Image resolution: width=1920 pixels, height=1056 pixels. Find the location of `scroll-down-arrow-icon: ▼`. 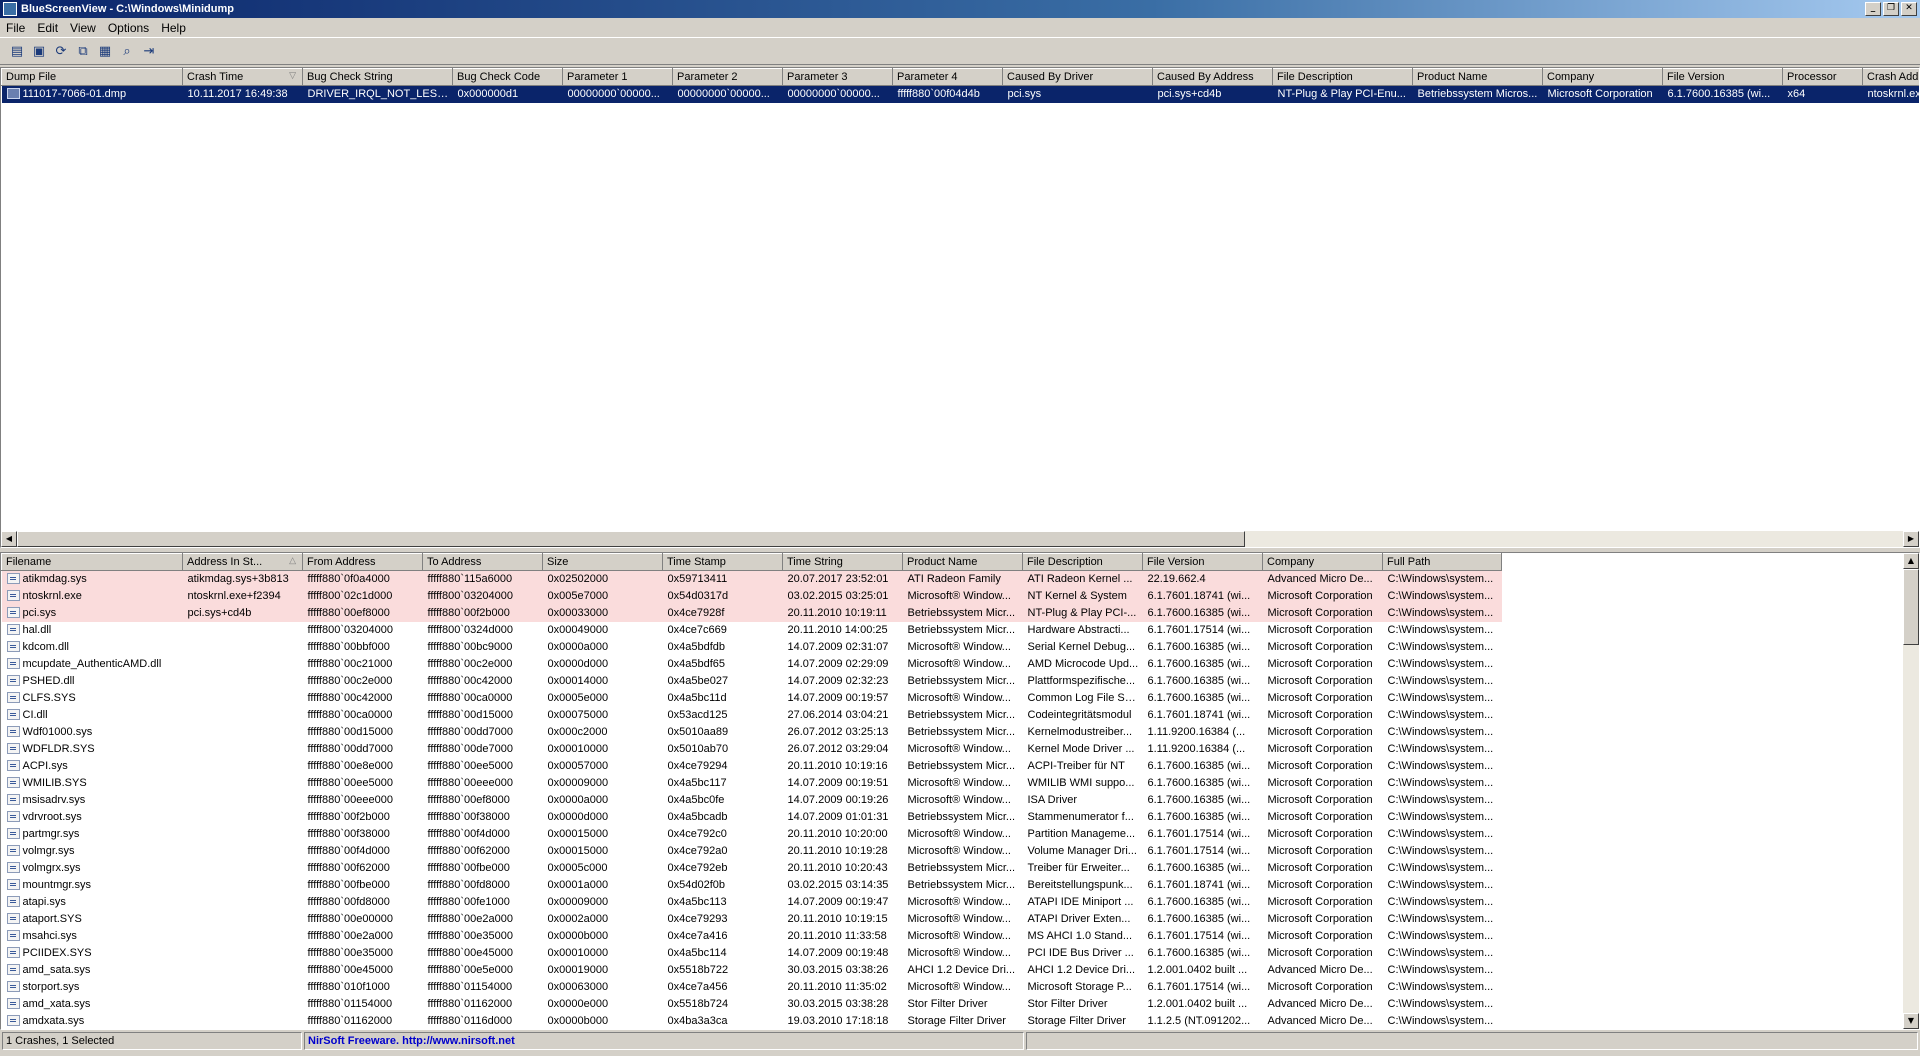

scroll-down-arrow-icon: ▼ is located at coordinates (1911, 1021).